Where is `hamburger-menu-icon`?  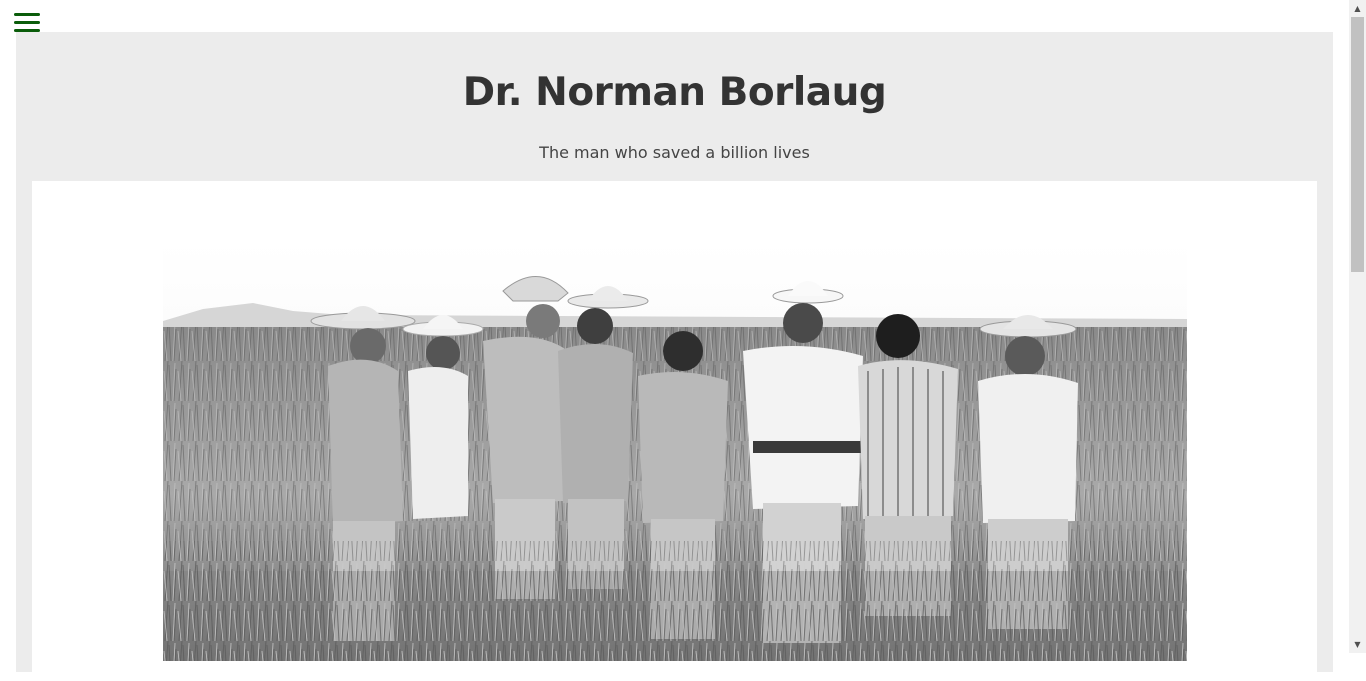
hamburger-menu-icon is located at coordinates (27, 23).